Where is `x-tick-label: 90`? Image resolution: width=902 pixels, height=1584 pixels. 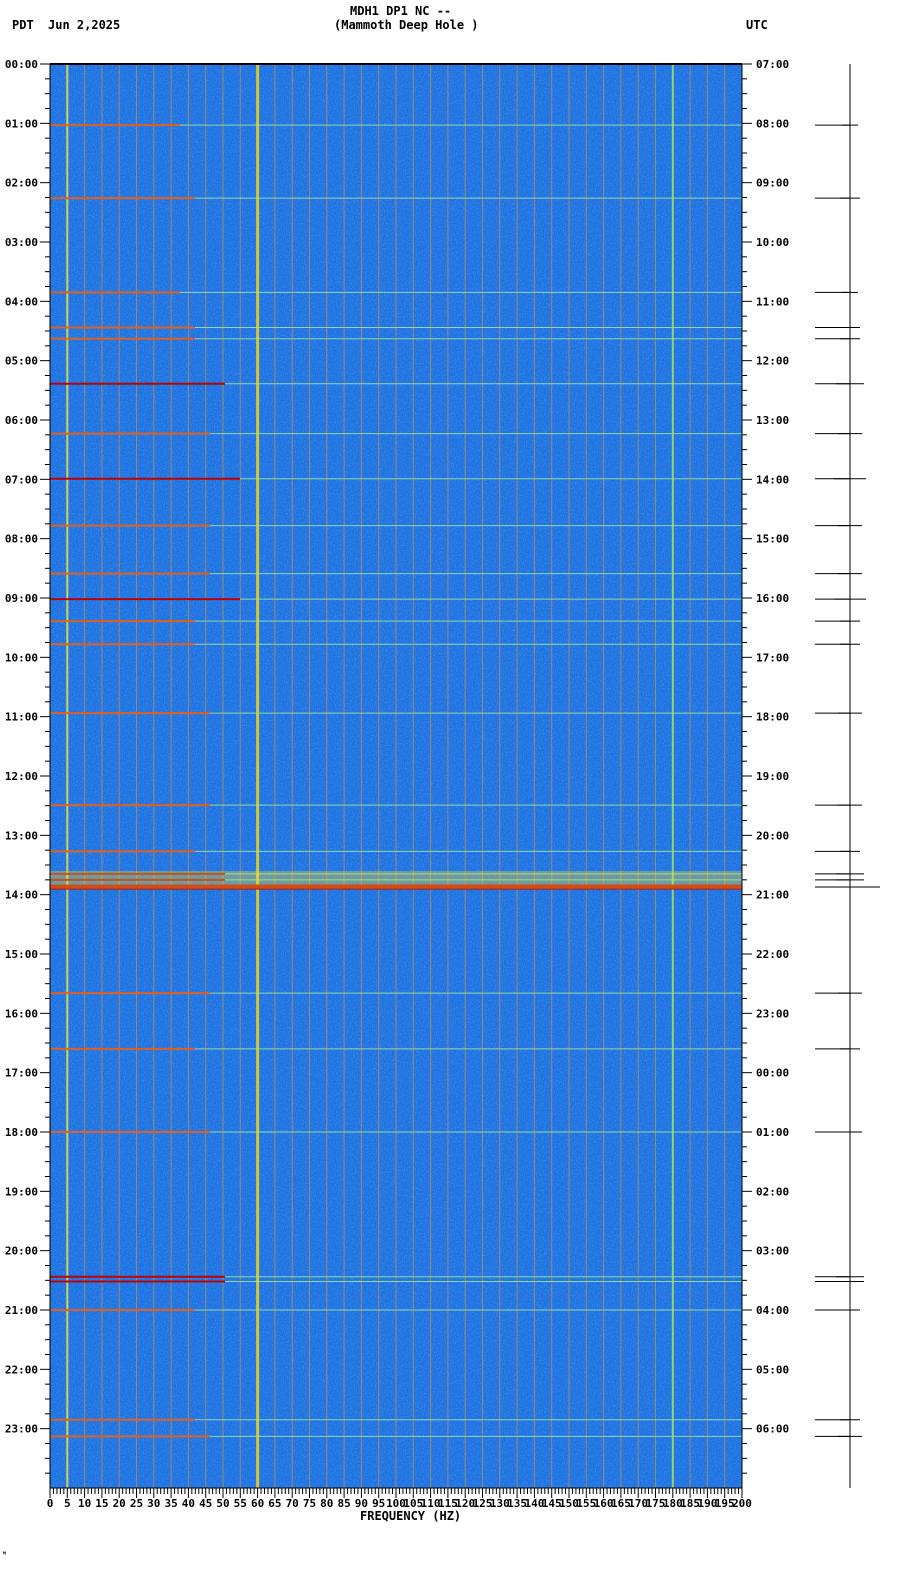
x-tick-label: 90 is located at coordinates (361, 1503).